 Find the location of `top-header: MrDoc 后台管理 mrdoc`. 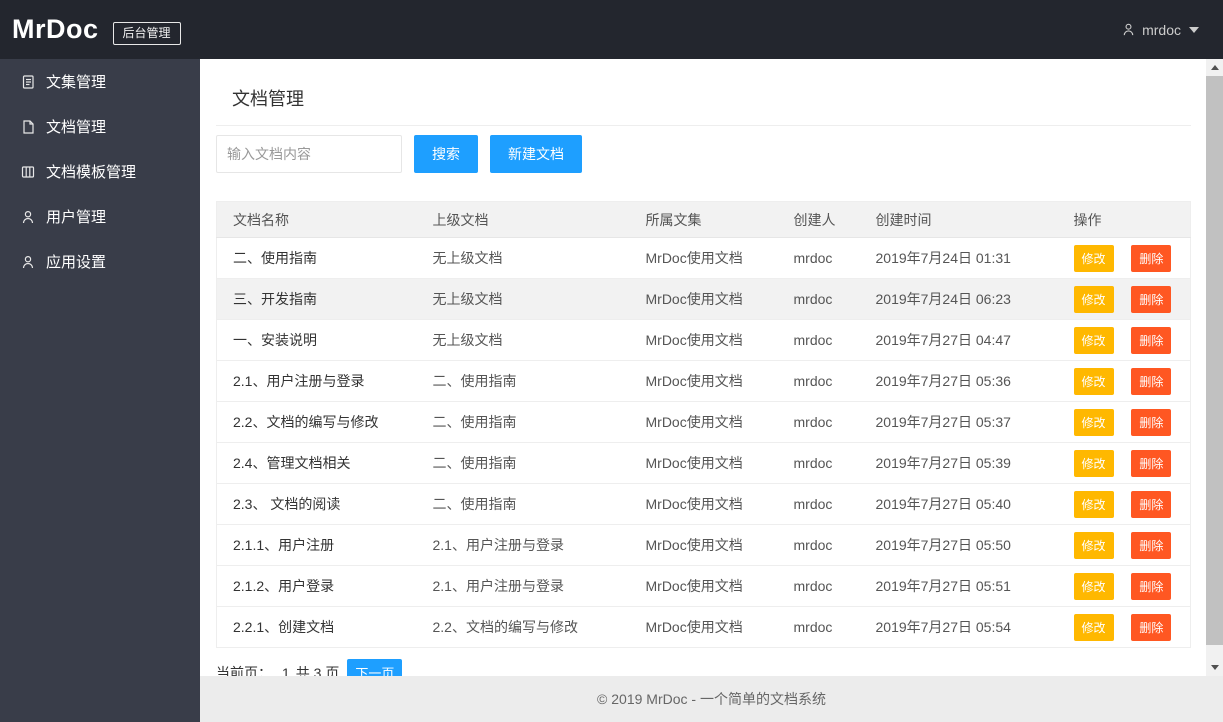

top-header: MrDoc 后台管理 mrdoc is located at coordinates (611, 29).